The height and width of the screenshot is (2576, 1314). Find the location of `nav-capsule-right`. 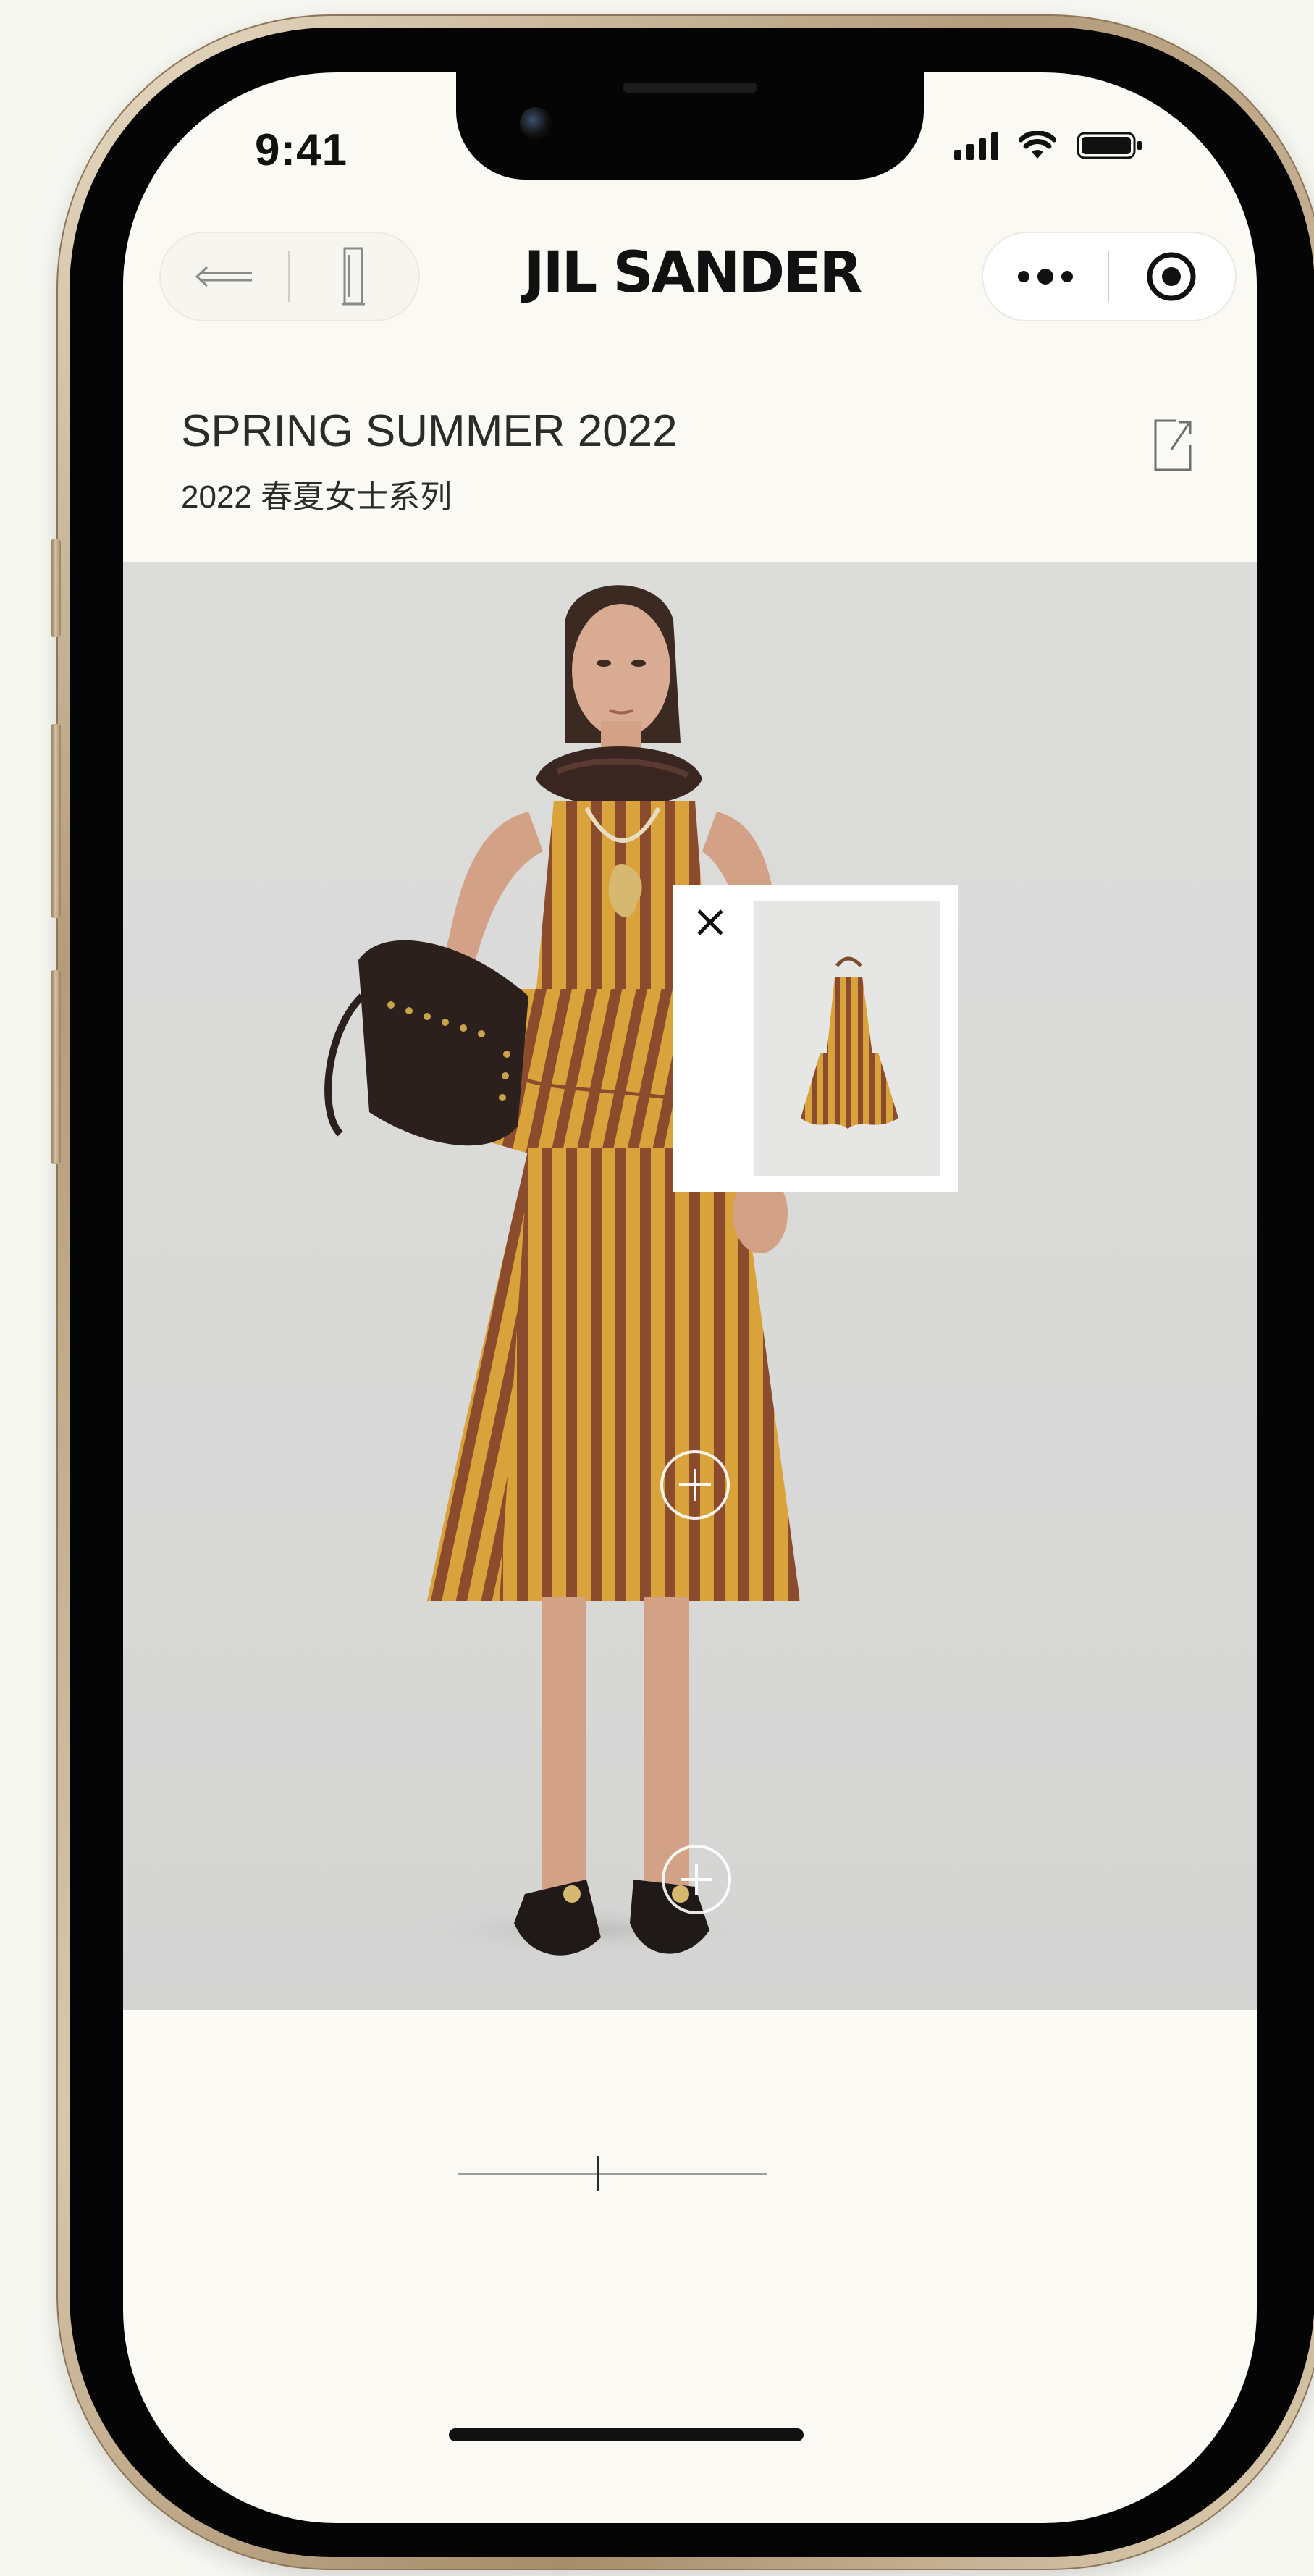

nav-capsule-right is located at coordinates (1109, 276).